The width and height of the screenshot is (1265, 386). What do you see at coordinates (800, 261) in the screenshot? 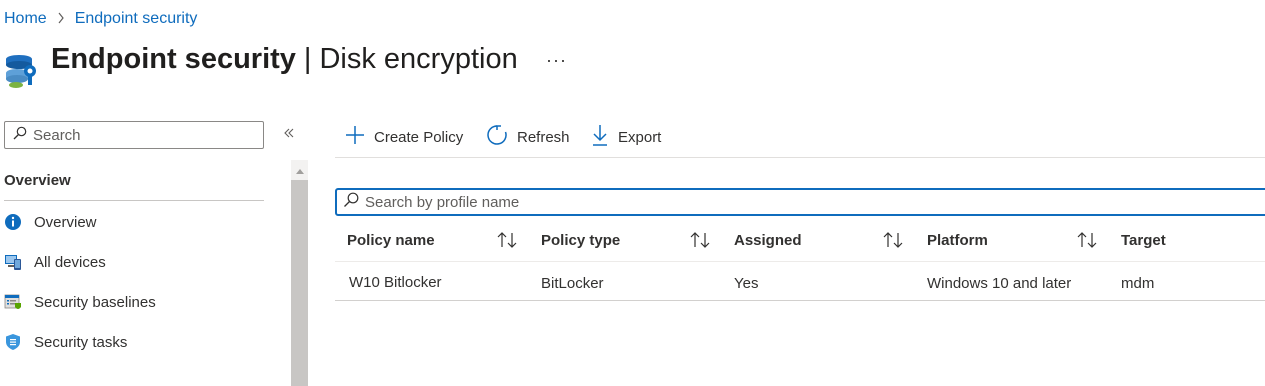
I see `header-row-divider` at bounding box center [800, 261].